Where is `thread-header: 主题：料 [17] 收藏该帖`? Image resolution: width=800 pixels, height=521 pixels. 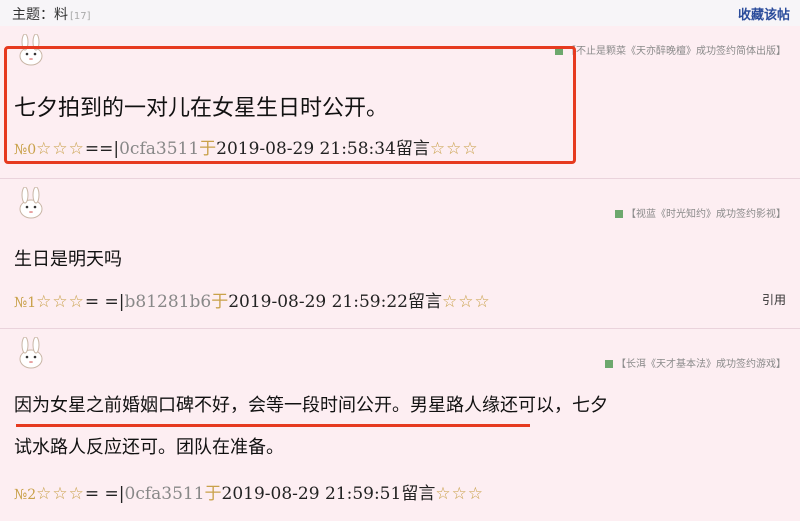 thread-header: 主题：料 [17] 收藏该帖 is located at coordinates (400, 13).